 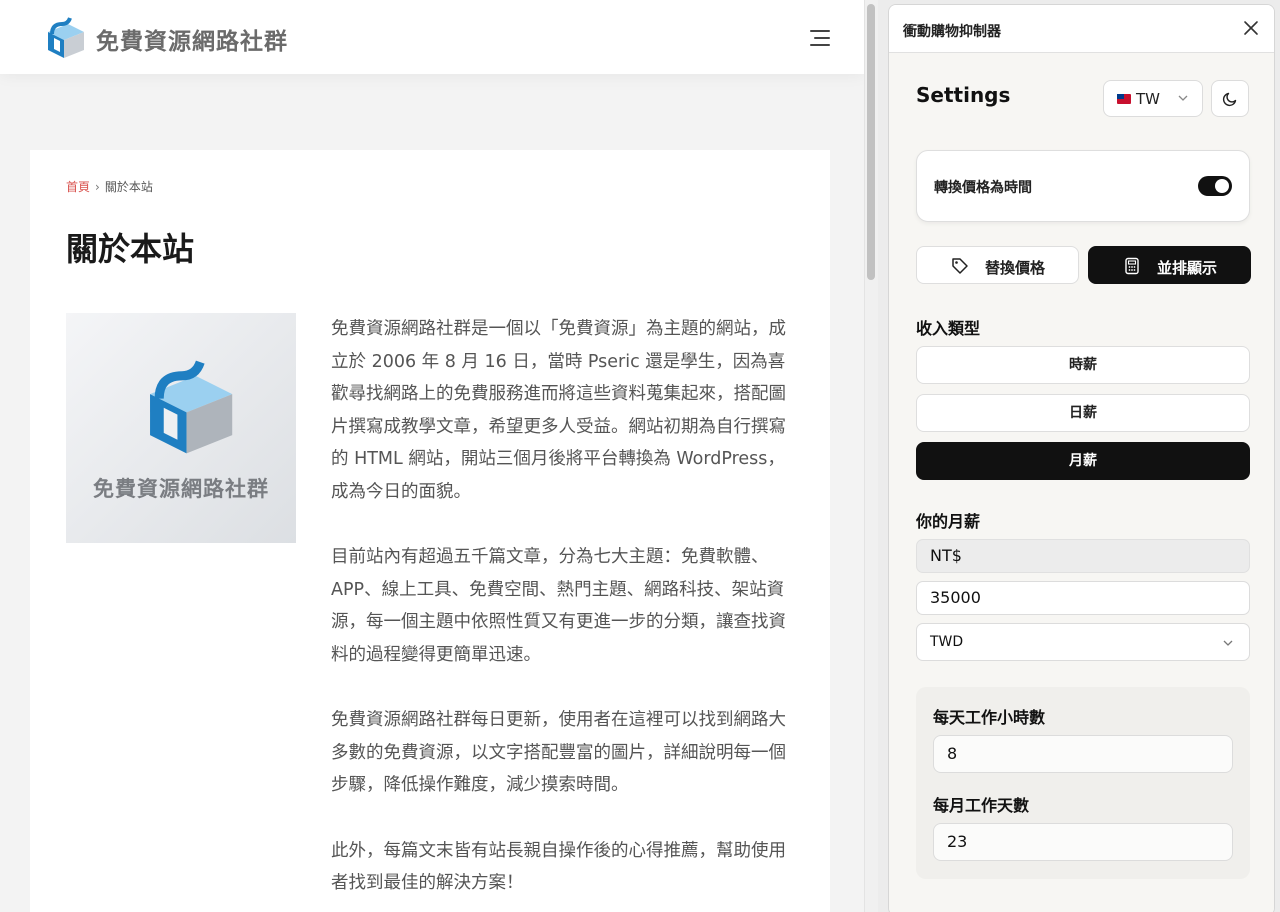 I want to click on replace-price-label: 替換價格, so click(x=1015, y=268).